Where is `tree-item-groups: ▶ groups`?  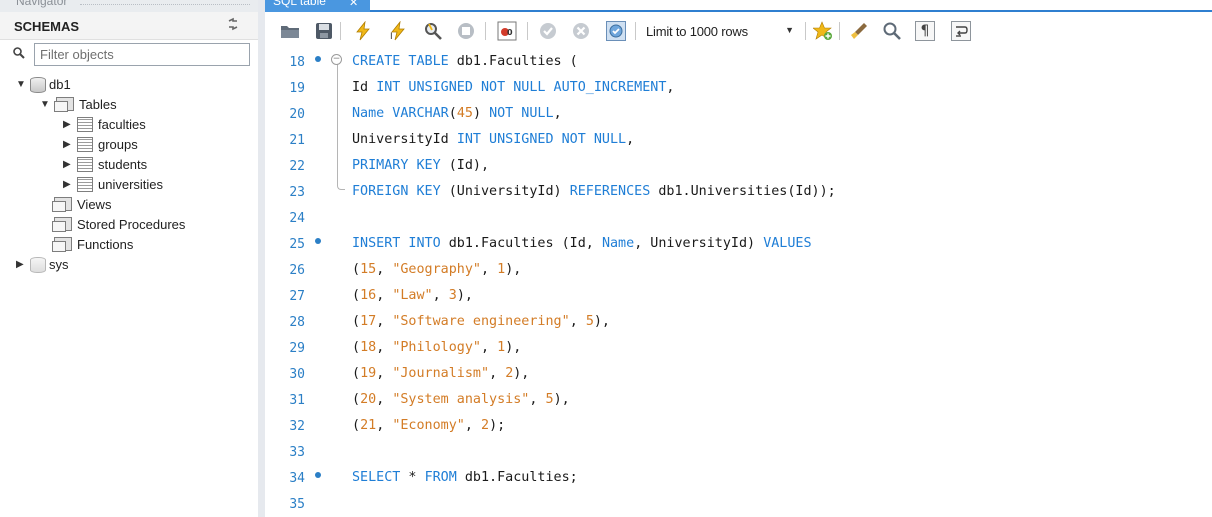
tree-item-groups: ▶ groups is located at coordinates (100, 144).